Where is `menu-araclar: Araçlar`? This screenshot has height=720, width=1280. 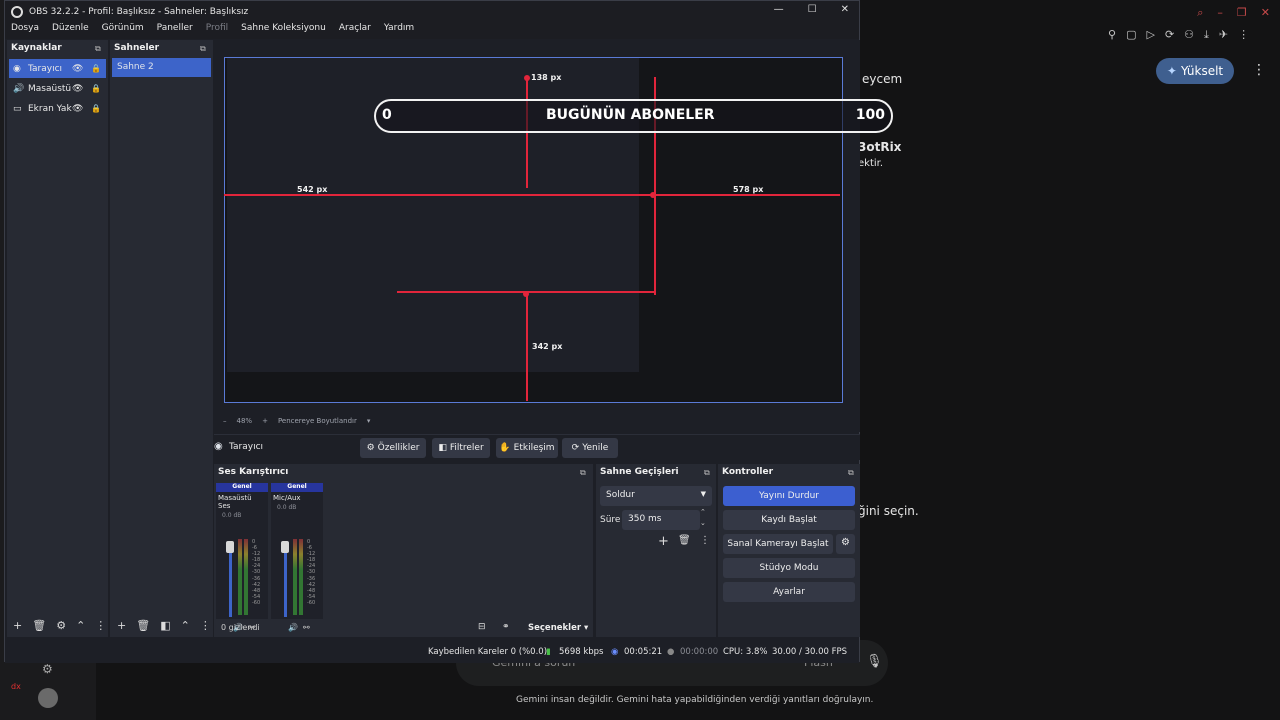 menu-araclar: Araçlar is located at coordinates (355, 30).